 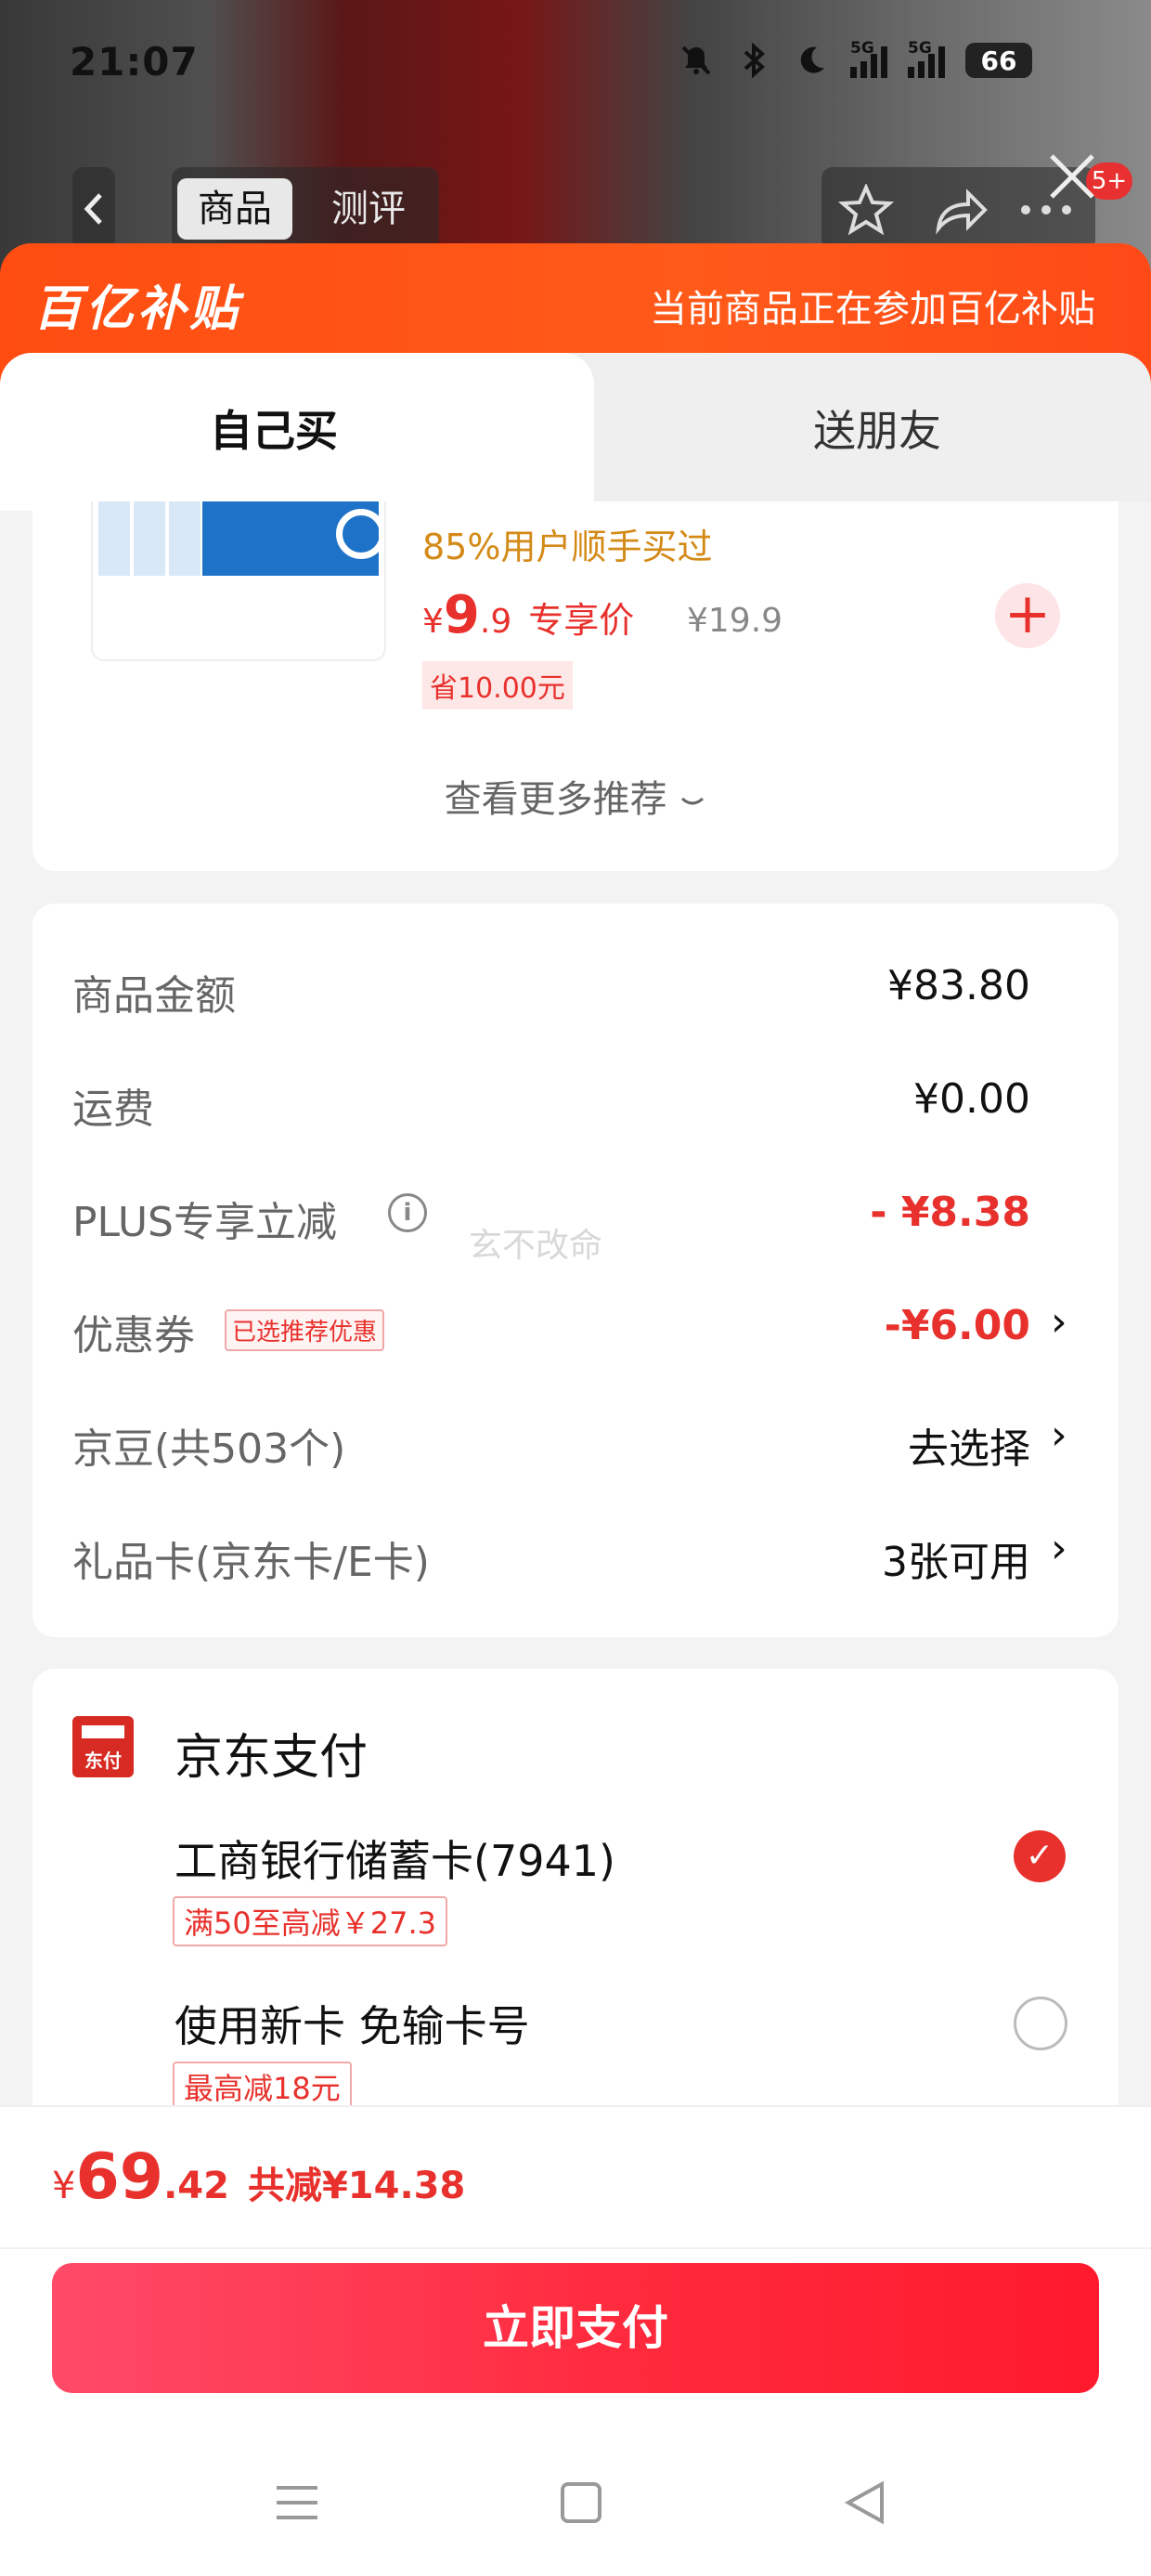 I want to click on shipping-label: 运费, so click(x=113, y=1109).